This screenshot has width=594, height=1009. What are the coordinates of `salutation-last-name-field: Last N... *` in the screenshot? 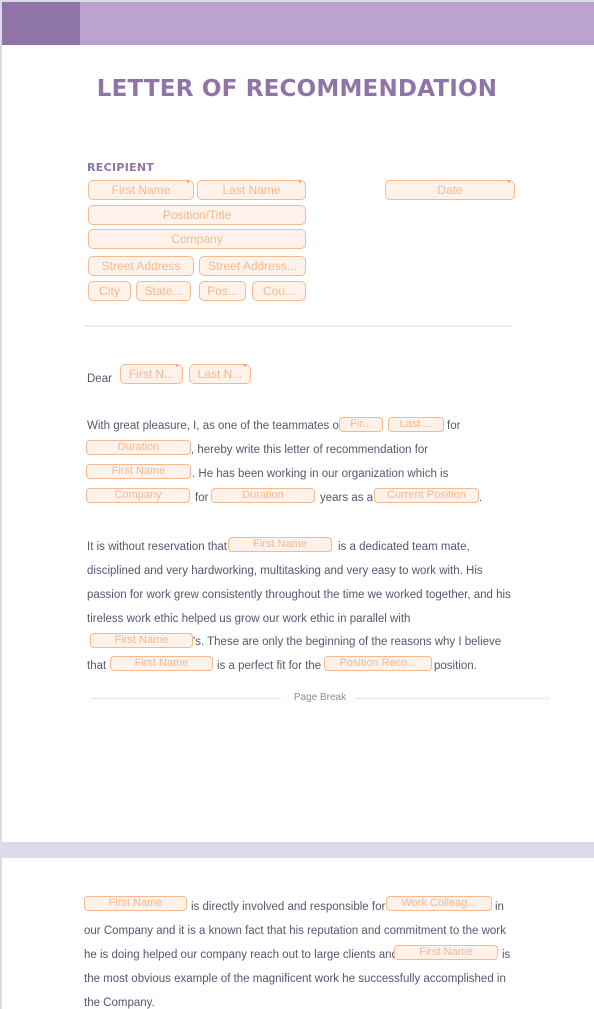 It's located at (220, 374).